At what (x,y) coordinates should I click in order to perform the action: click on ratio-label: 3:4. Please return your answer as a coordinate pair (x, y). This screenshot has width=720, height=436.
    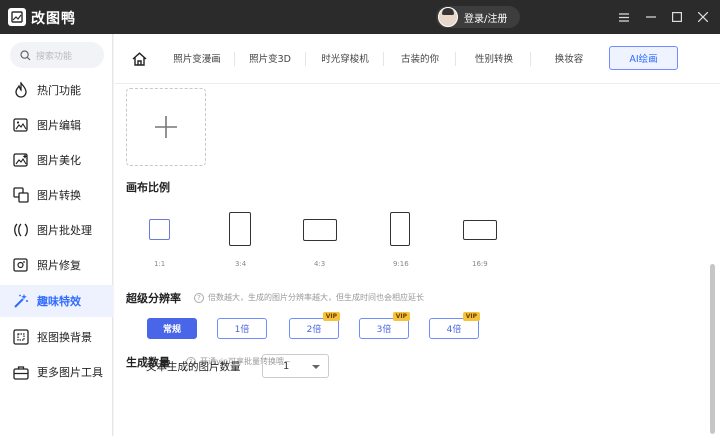
    Looking at the image, I should click on (241, 264).